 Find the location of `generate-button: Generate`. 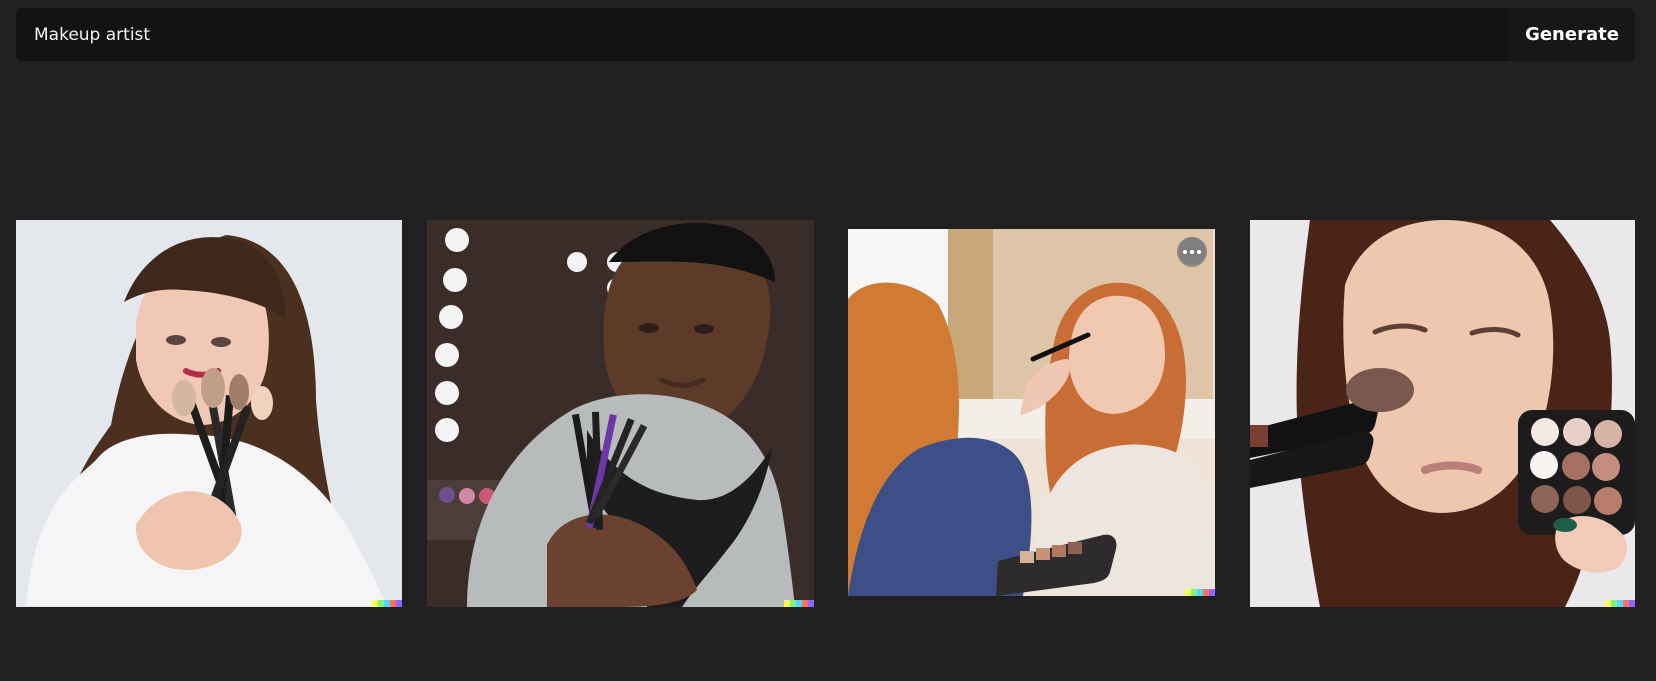

generate-button: Generate is located at coordinates (1572, 34).